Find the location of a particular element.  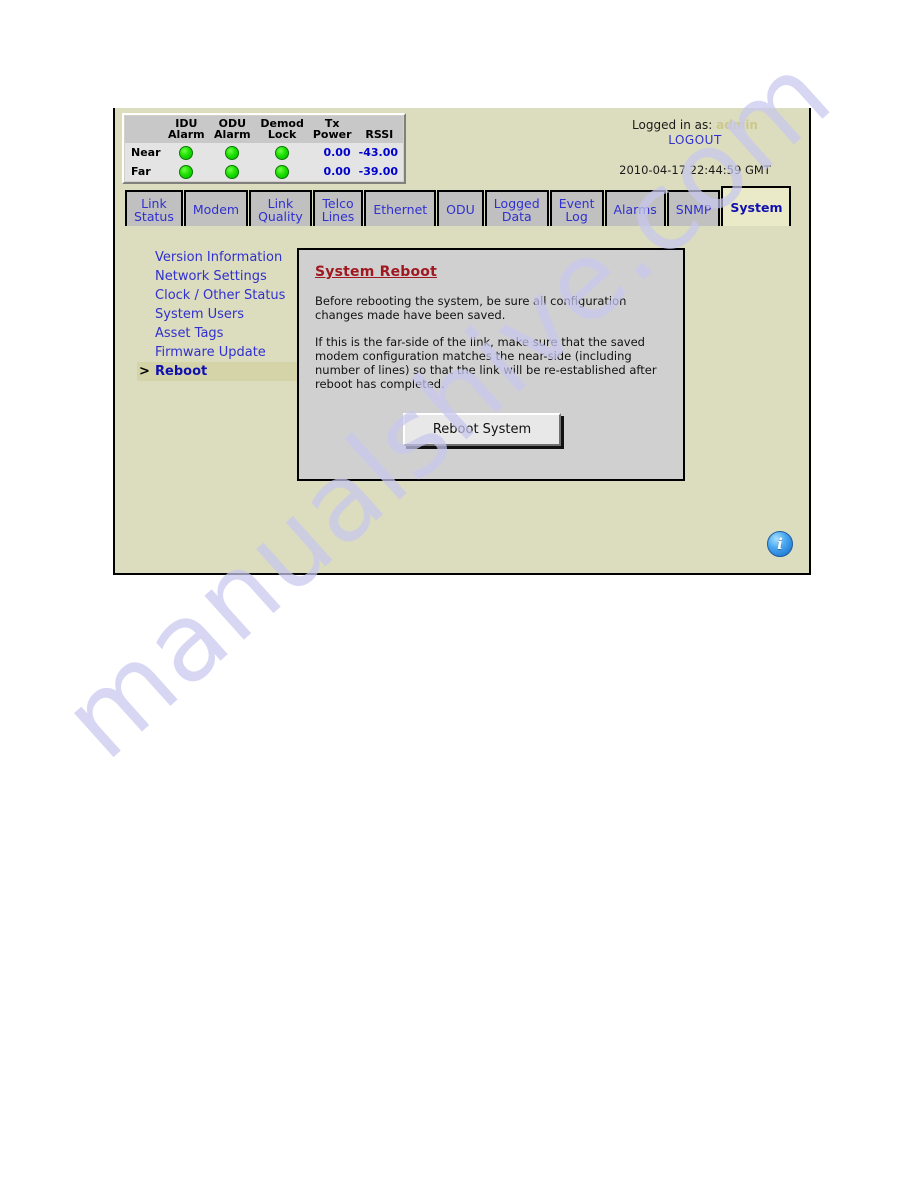

page-title: System Reboot is located at coordinates (376, 272).